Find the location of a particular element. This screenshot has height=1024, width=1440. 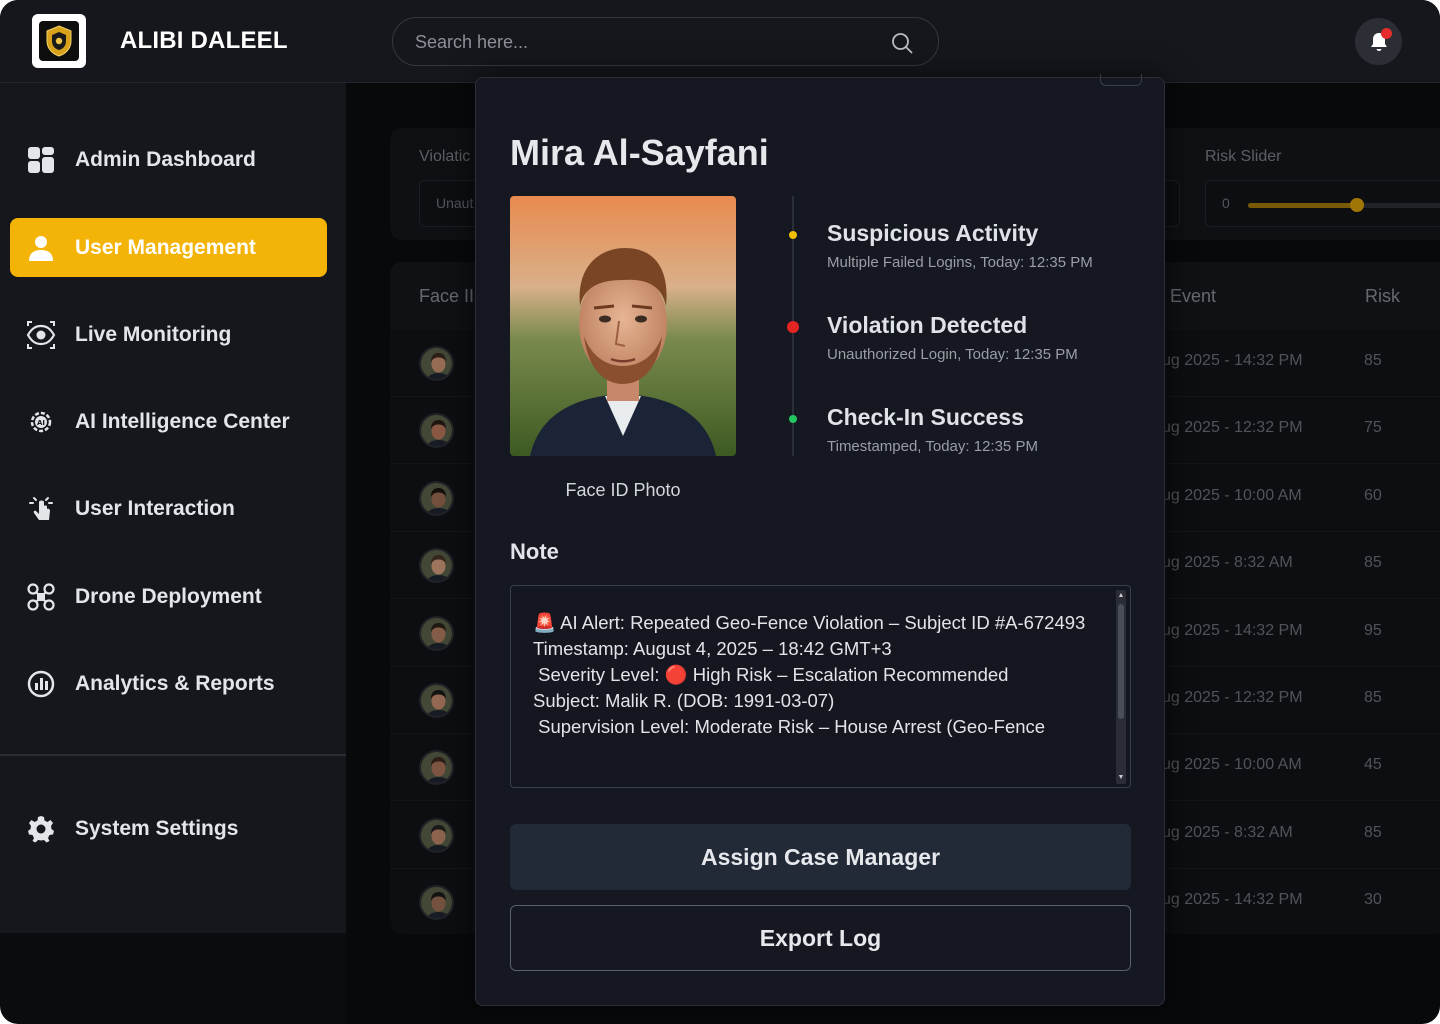

sidebar-item-label: Analytics & Reports is located at coordinates (175, 683).